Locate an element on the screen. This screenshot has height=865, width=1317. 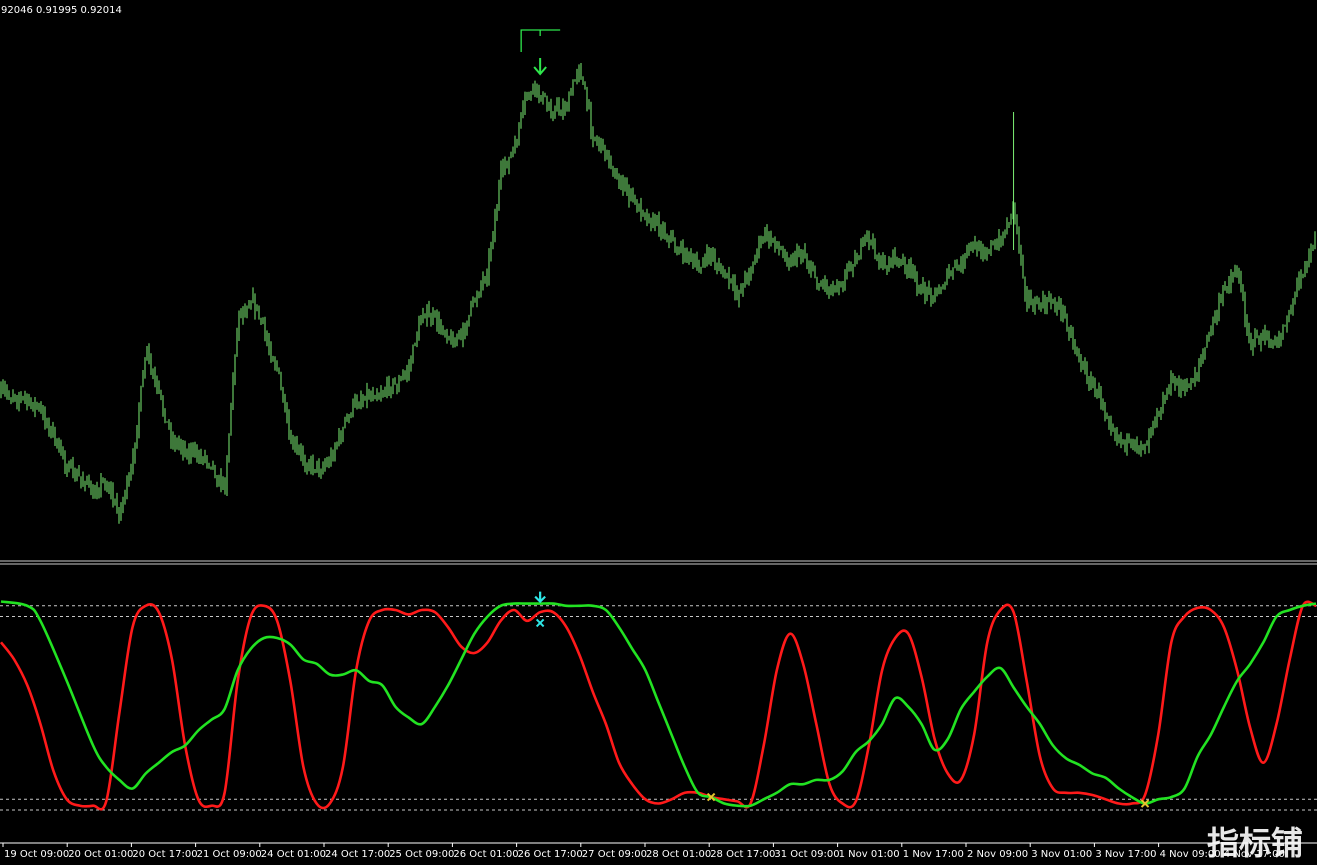
time-label: 20 Oct 17:00 is located at coordinates (164, 854).